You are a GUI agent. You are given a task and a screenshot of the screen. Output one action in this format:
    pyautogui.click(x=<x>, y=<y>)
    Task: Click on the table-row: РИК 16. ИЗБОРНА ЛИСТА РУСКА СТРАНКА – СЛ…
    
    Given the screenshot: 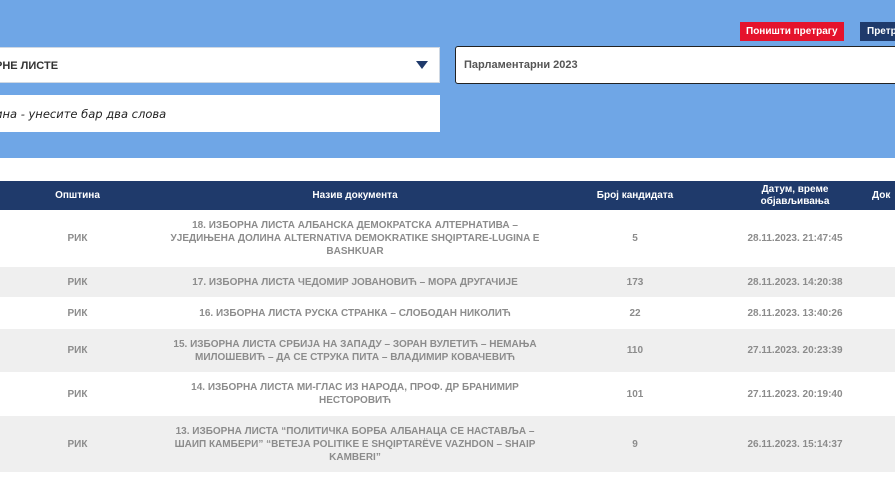 What is the action you would take?
    pyautogui.click(x=447, y=313)
    